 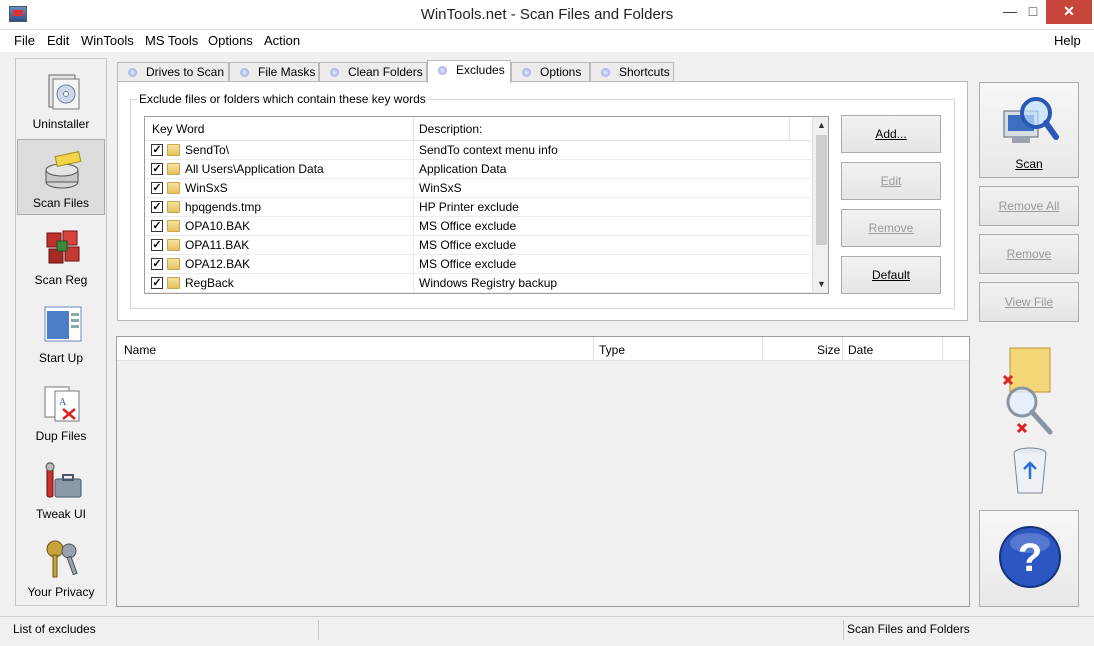 I want to click on column-header-keyword: Key Word, so click(x=178, y=129).